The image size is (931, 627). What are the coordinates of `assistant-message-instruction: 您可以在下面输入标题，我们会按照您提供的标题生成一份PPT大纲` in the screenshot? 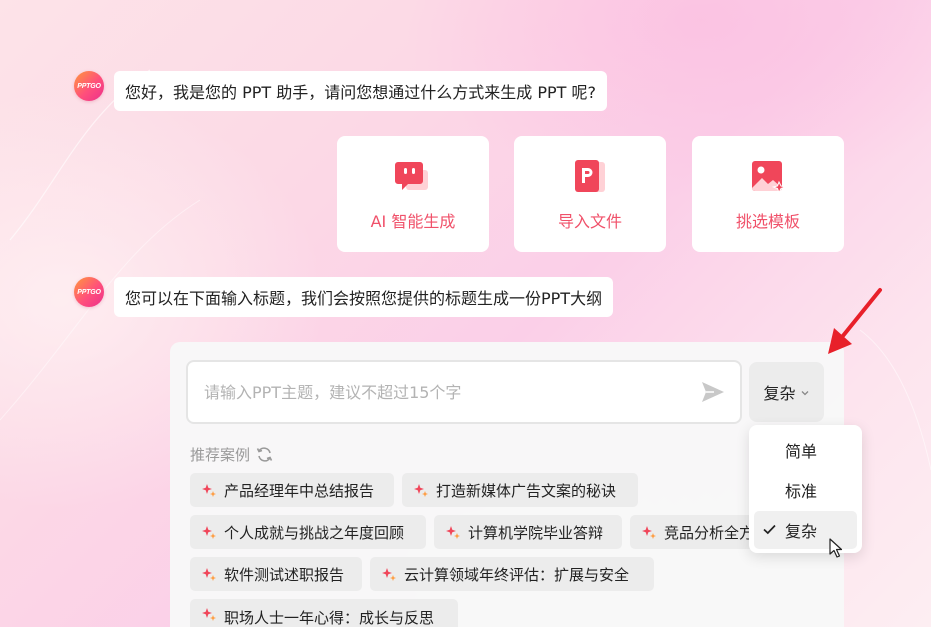 It's located at (364, 297).